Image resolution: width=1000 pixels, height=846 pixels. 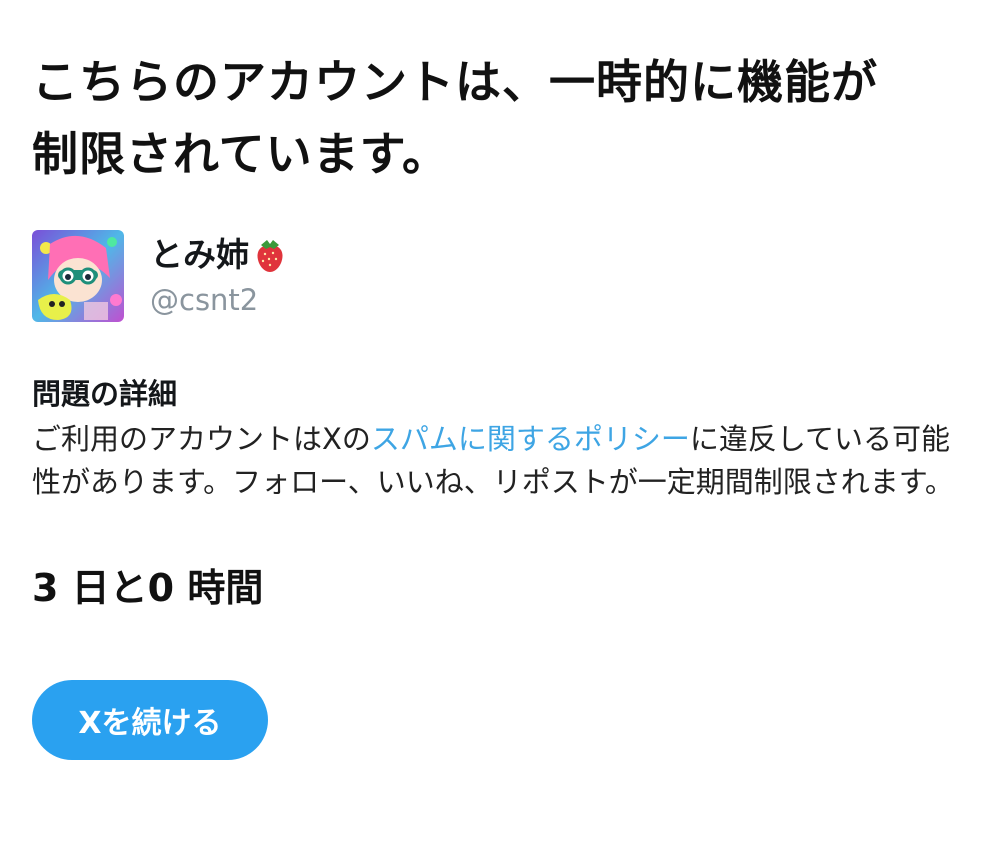 What do you see at coordinates (530, 439) in the screenshot?
I see `spam-policy-link: スパムに関するポリシー` at bounding box center [530, 439].